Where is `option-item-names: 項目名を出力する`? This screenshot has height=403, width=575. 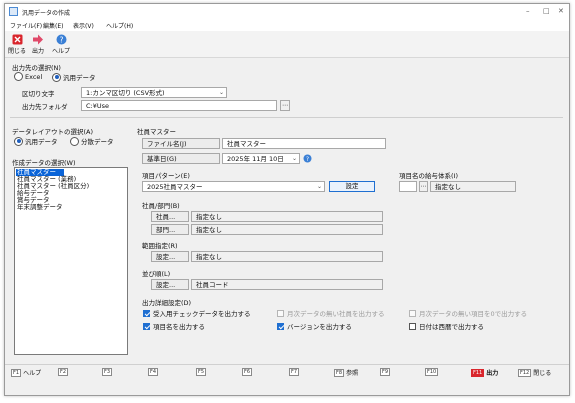 option-item-names: 項目名を出力する is located at coordinates (174, 326).